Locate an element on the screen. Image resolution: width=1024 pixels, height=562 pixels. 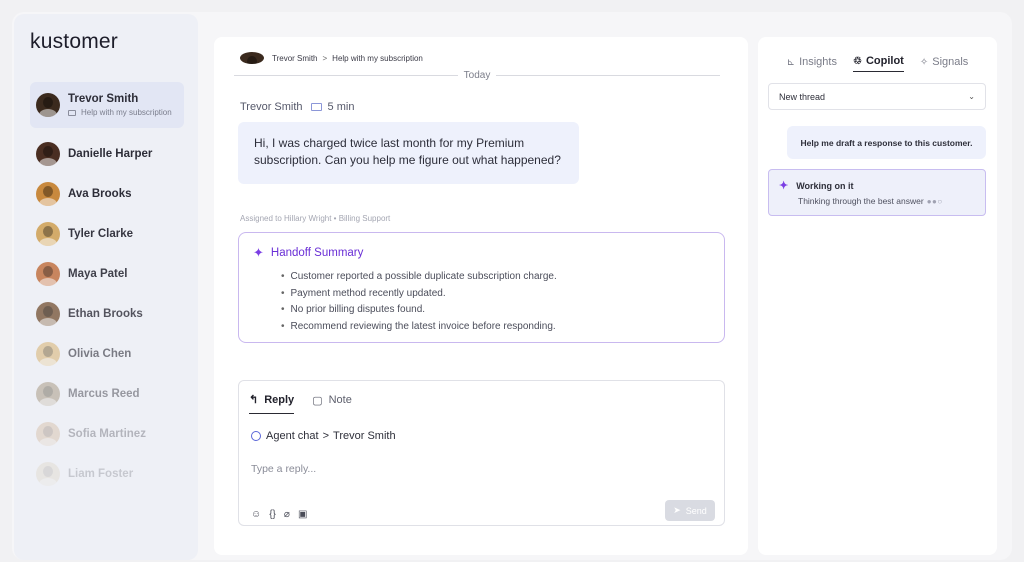
contact-text: Danielle Harper is located at coordinates (110, 154).